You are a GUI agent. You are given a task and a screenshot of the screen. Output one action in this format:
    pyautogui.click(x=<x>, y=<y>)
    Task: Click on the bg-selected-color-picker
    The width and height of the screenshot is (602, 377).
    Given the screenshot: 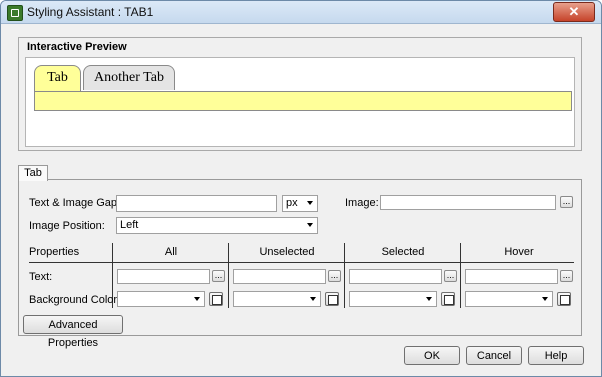 What is the action you would take?
    pyautogui.click(x=448, y=299)
    